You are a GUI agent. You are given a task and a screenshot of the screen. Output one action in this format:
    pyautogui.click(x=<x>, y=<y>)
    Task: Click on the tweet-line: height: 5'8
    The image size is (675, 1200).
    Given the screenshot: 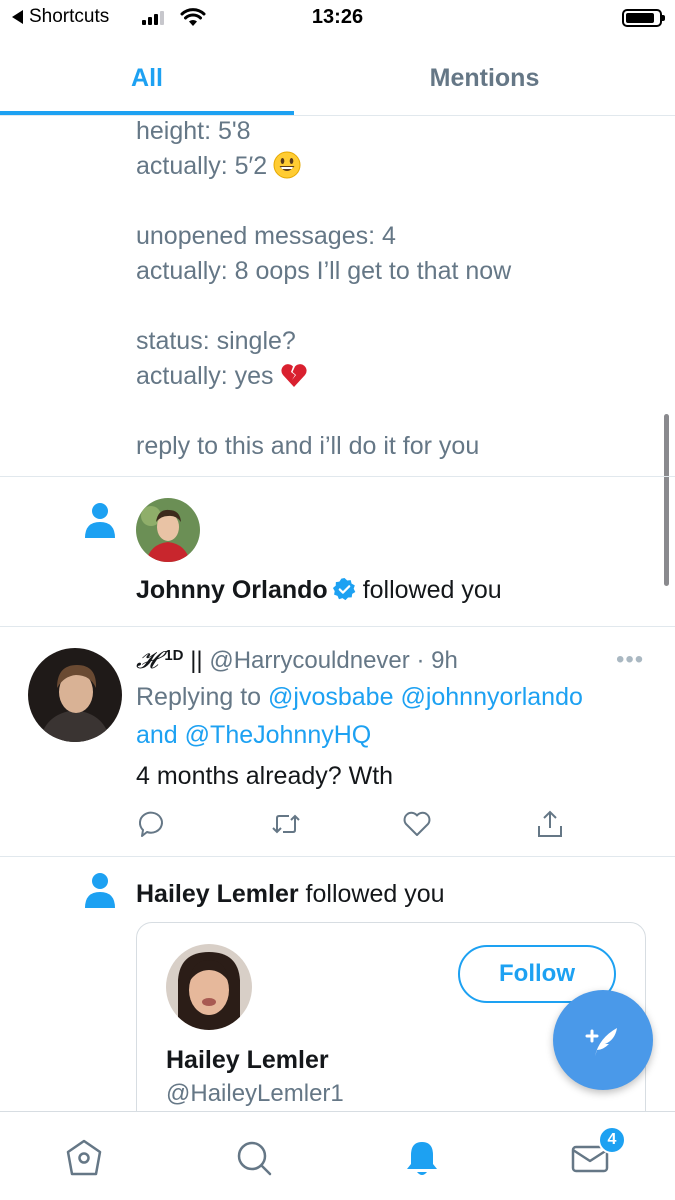 What is the action you would take?
    pyautogui.click(x=193, y=131)
    